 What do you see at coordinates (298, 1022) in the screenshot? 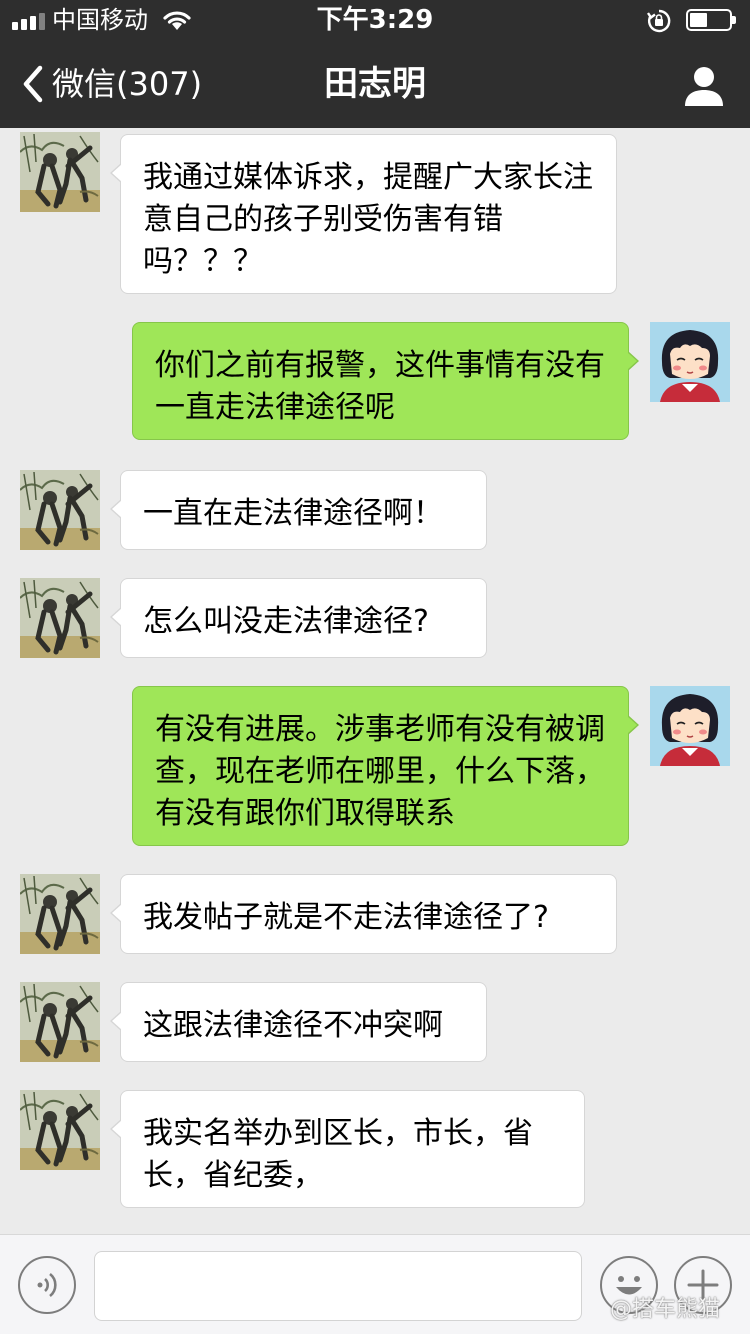
I see `message-bubble-incoming: 这跟法律途径不冲突啊` at bounding box center [298, 1022].